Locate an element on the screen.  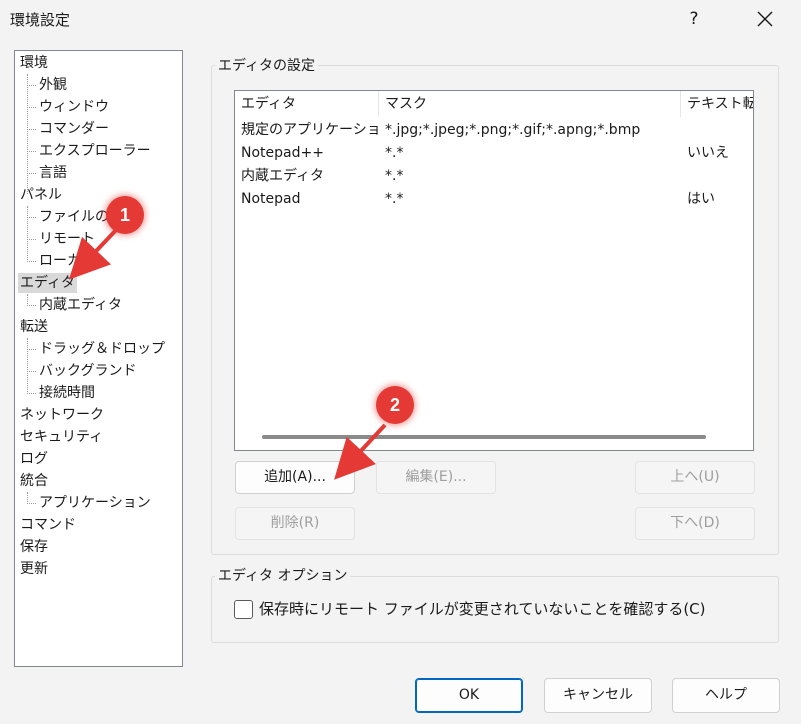
editor-options-label: エディタ オプション is located at coordinates (283, 576).